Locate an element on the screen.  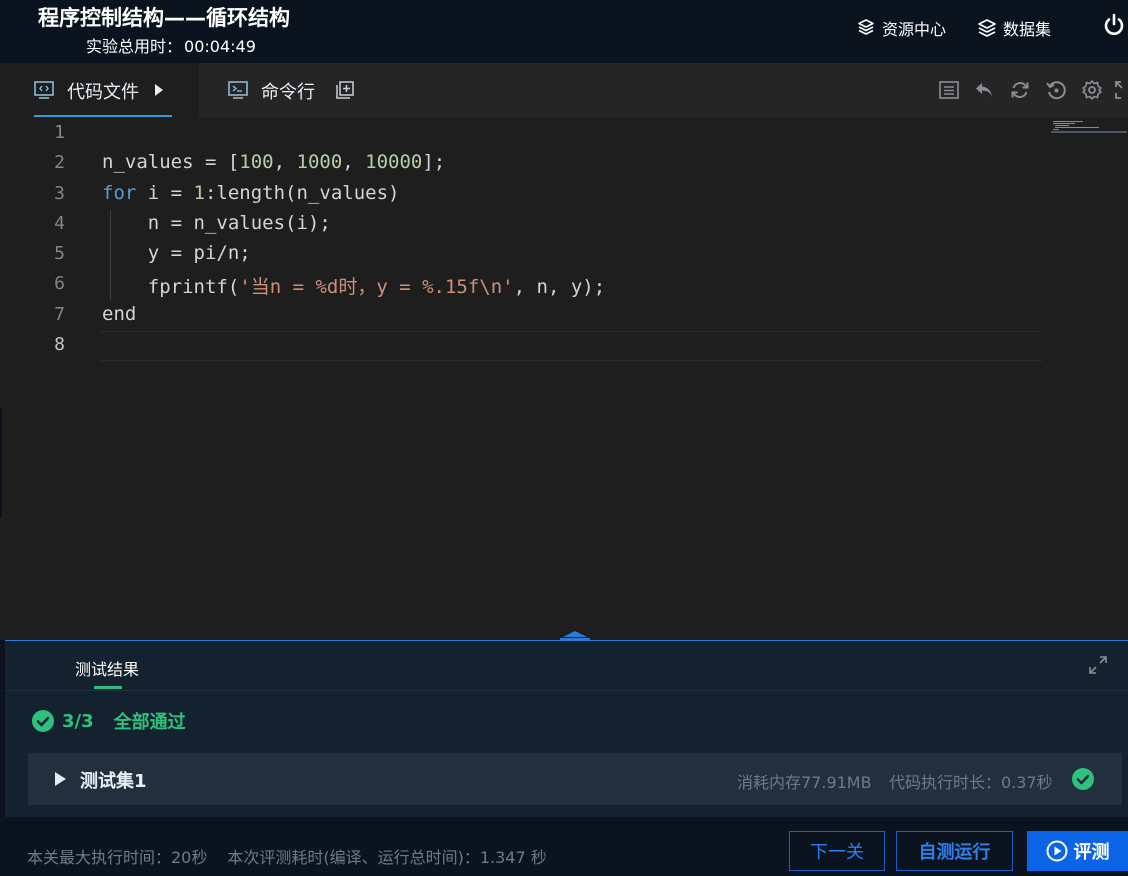
code-line-5: y = pi/n; is located at coordinates (176, 253).